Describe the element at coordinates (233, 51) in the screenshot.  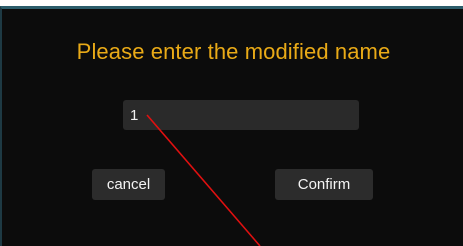
I see `dialog-title: Please enter the modified name` at that location.